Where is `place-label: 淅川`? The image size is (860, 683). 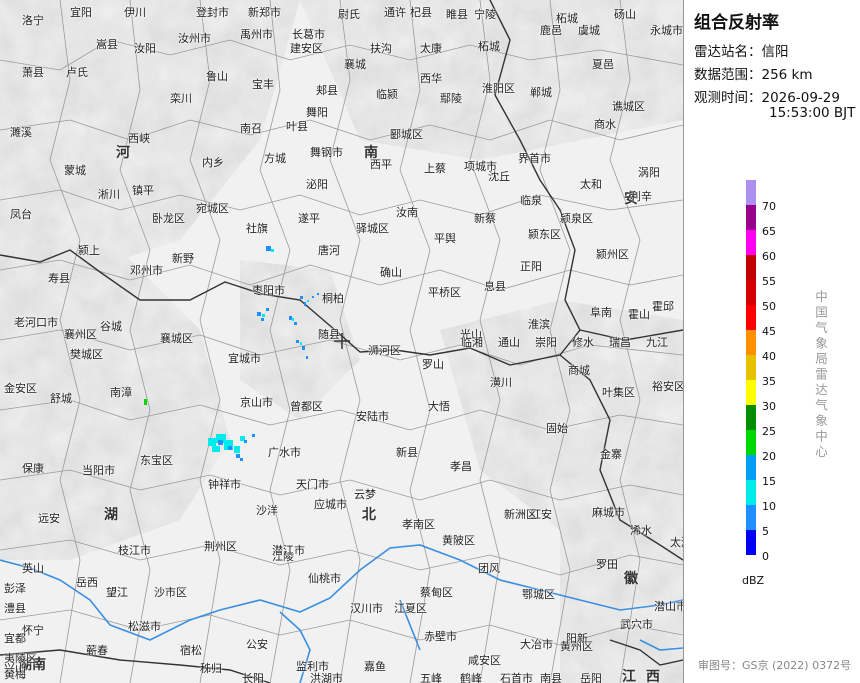
place-label: 淅川 is located at coordinates (109, 194).